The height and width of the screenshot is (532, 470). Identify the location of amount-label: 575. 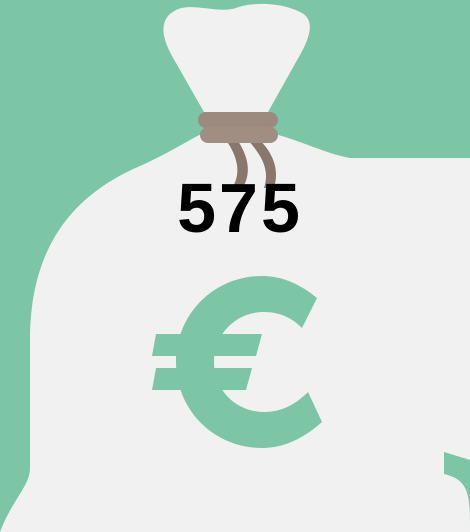
(240, 208).